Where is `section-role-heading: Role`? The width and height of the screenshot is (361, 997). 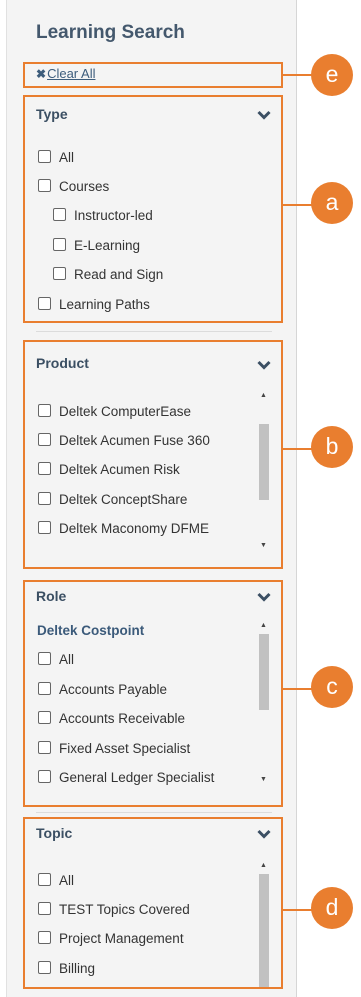 section-role-heading: Role is located at coordinates (51, 596).